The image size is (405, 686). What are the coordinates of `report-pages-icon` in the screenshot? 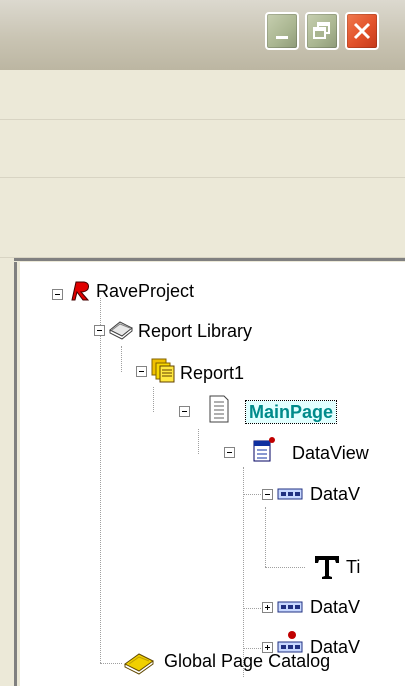 It's located at (163, 370).